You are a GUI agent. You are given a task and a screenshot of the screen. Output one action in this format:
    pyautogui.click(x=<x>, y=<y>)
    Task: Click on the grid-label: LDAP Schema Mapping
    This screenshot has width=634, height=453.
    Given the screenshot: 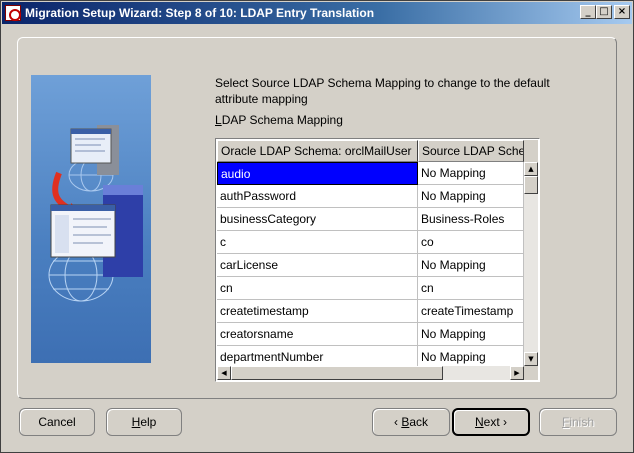 What is the action you would take?
    pyautogui.click(x=279, y=120)
    